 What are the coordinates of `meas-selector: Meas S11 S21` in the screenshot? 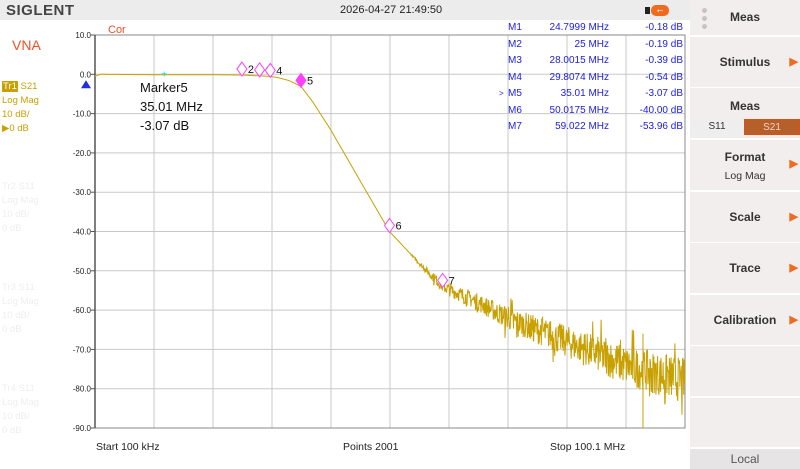 It's located at (745, 113).